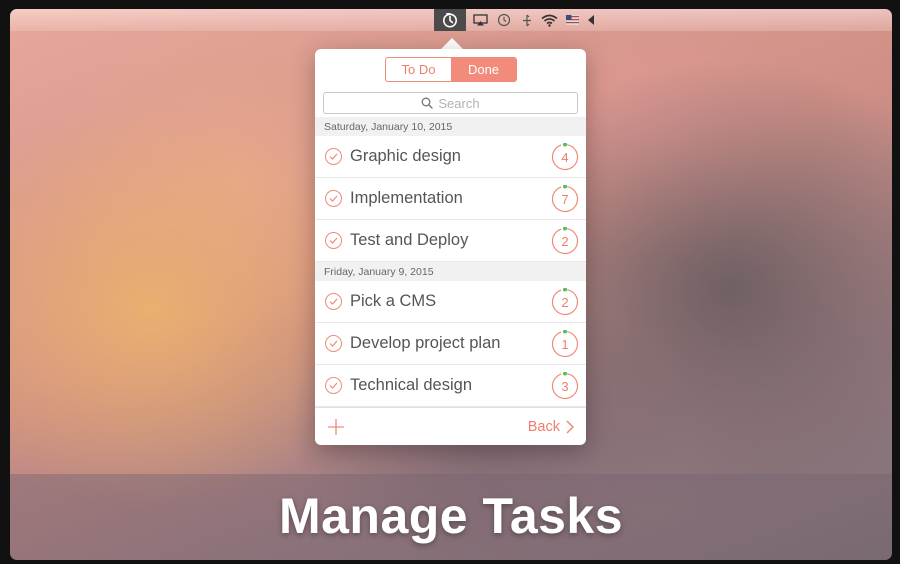 Image resolution: width=900 pixels, height=564 pixels. What do you see at coordinates (504, 20) in the screenshot?
I see `time-machine-icon` at bounding box center [504, 20].